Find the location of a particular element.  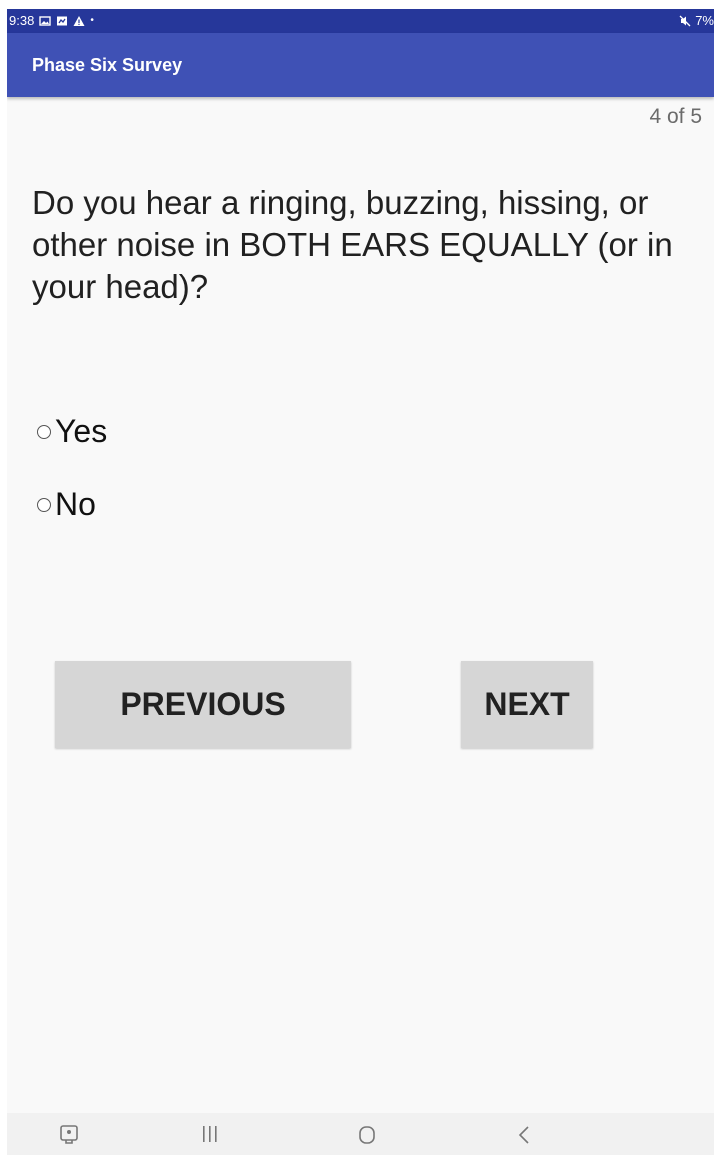

previous-button: PREVIOUS is located at coordinates (203, 704).